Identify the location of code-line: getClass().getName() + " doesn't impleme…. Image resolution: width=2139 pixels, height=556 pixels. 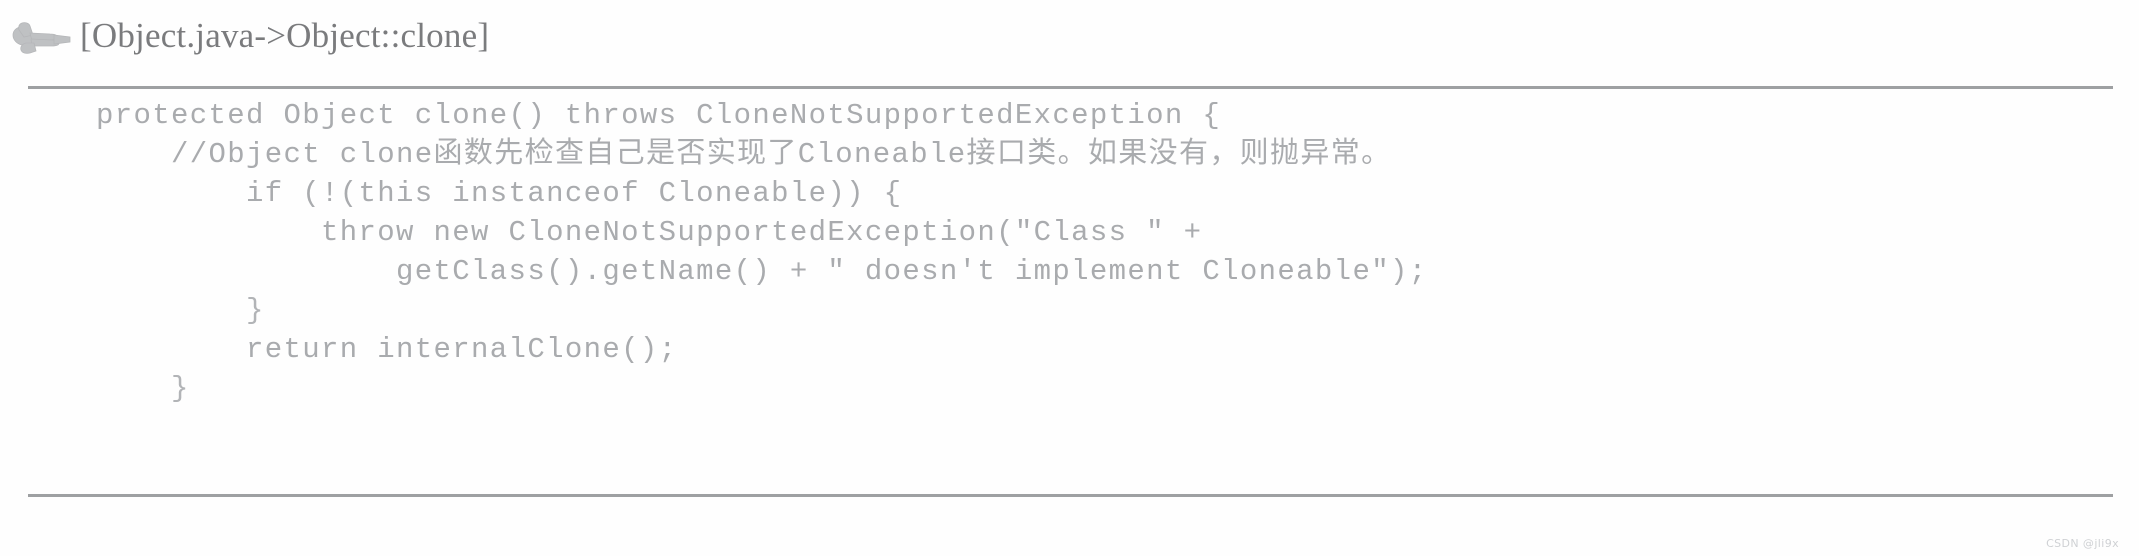
(762, 271).